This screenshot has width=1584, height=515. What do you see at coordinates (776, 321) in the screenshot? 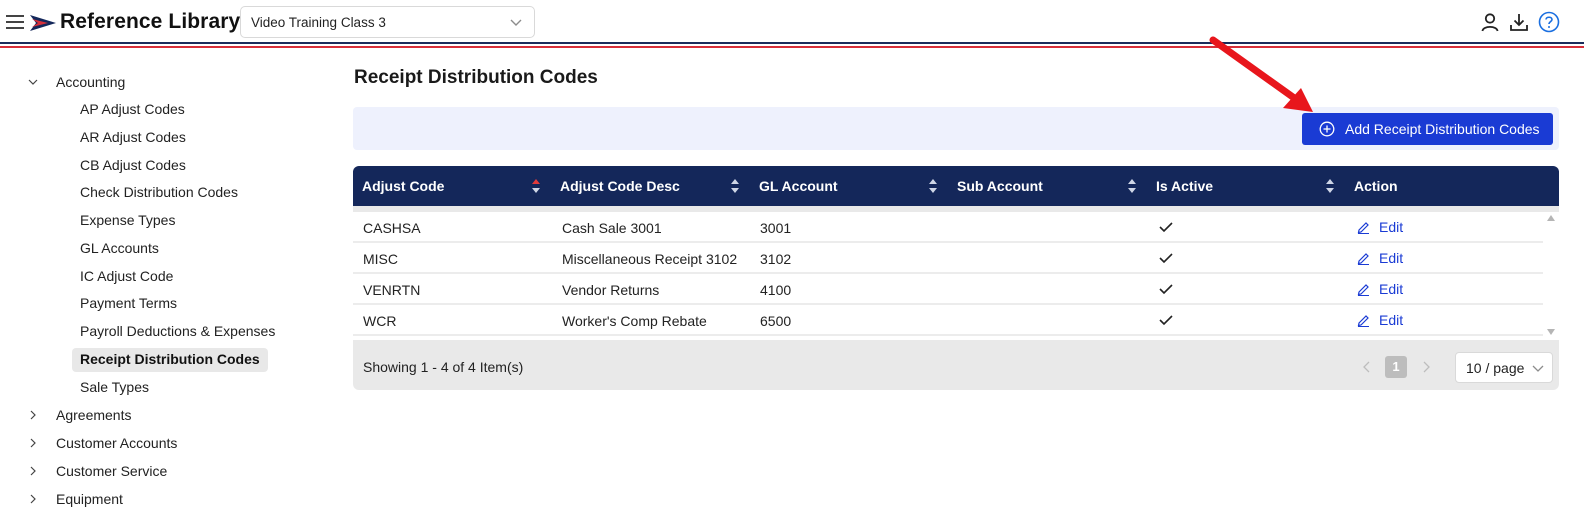
I see `cell-gl-account: 6500` at bounding box center [776, 321].